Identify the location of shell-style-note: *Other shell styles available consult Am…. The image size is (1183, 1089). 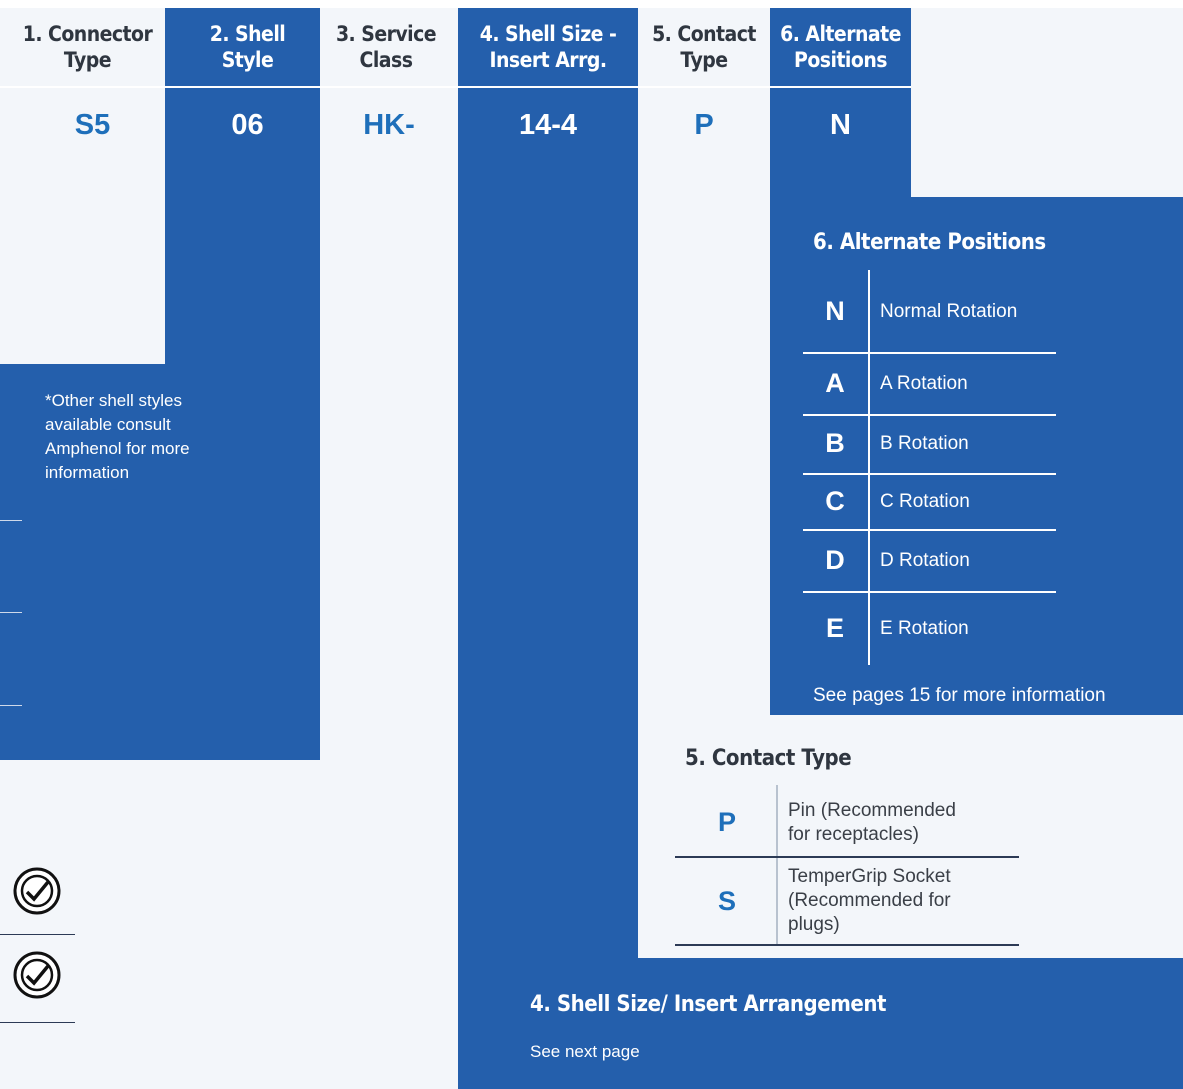
(117, 436).